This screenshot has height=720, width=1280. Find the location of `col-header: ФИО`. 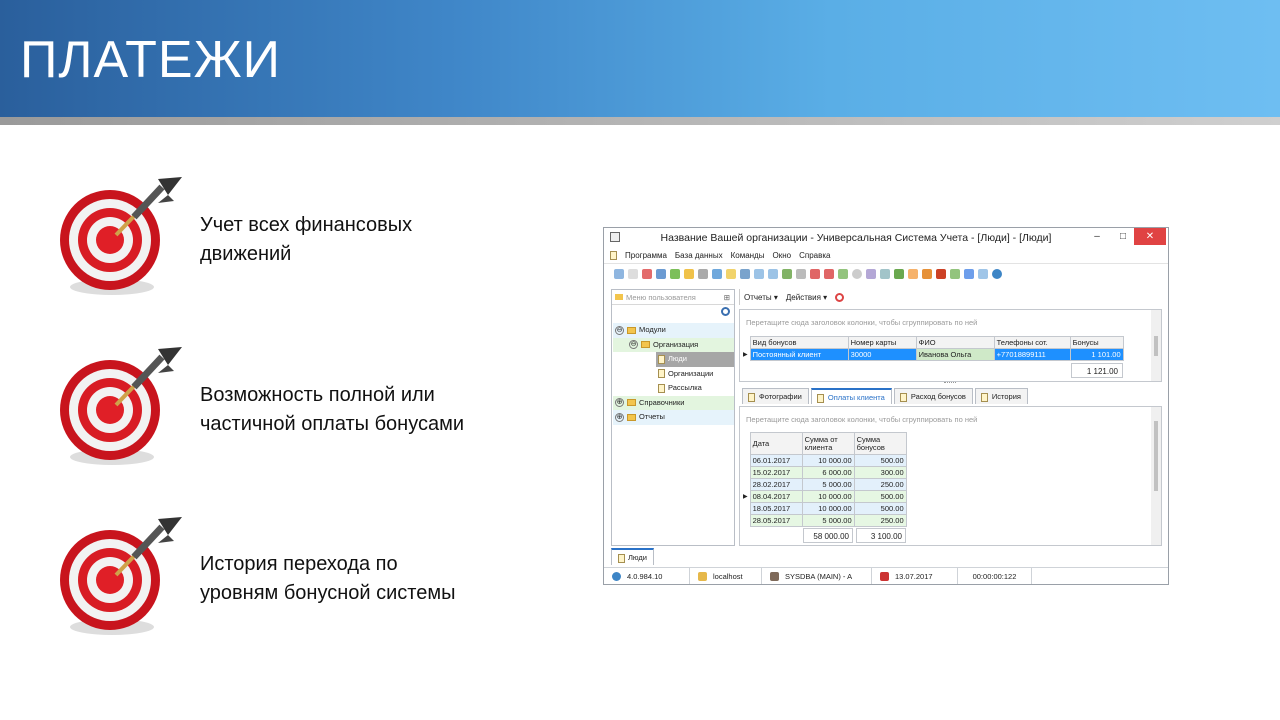

col-header: ФИО is located at coordinates (955, 342).